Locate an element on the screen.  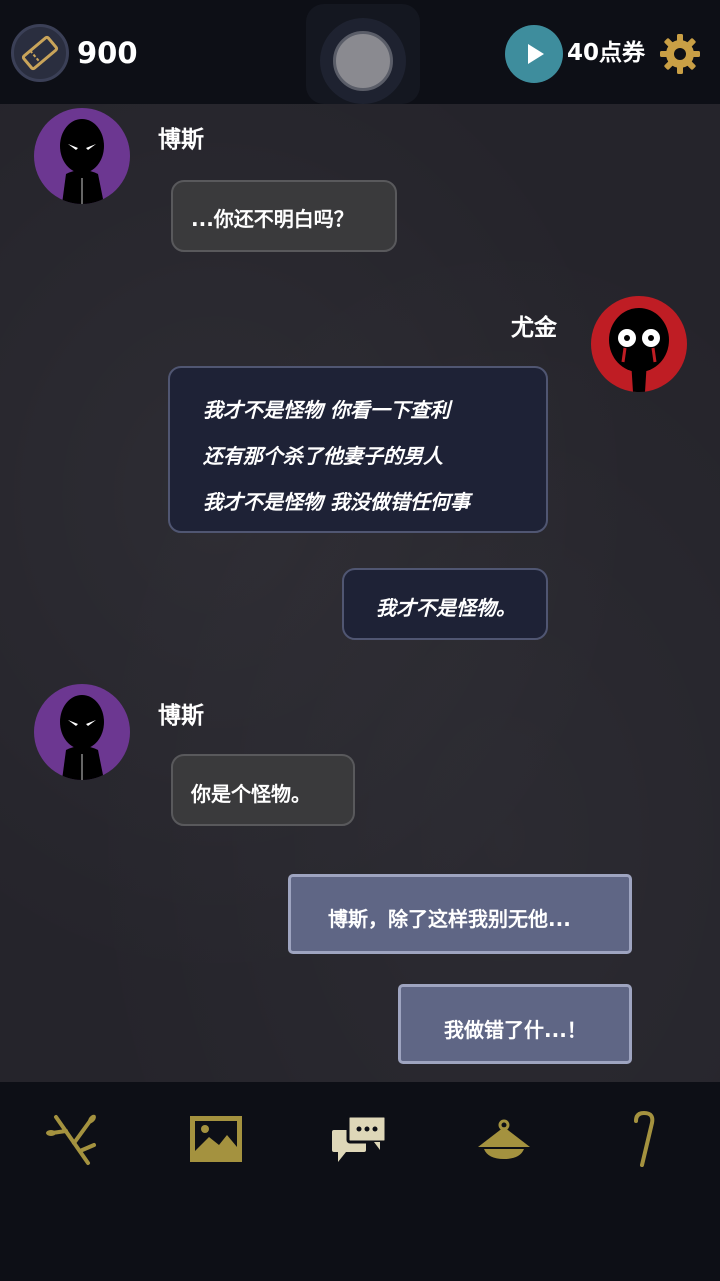
play-icon is located at coordinates (534, 54).